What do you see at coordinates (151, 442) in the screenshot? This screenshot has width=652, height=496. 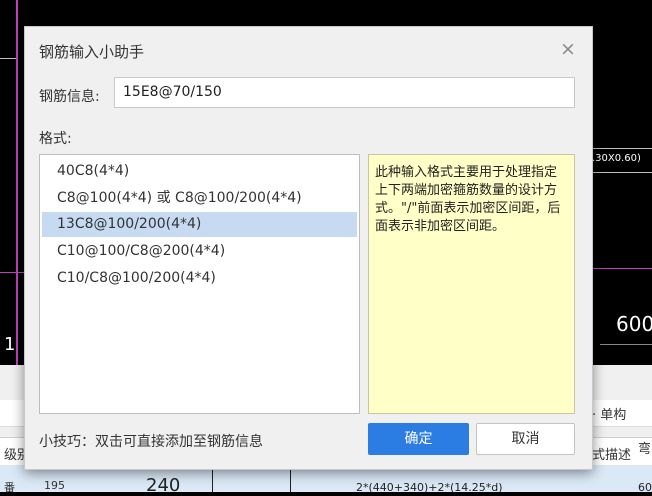 I see `tip-text: 小技巧：双击可直接添加至钢筋信息` at bounding box center [151, 442].